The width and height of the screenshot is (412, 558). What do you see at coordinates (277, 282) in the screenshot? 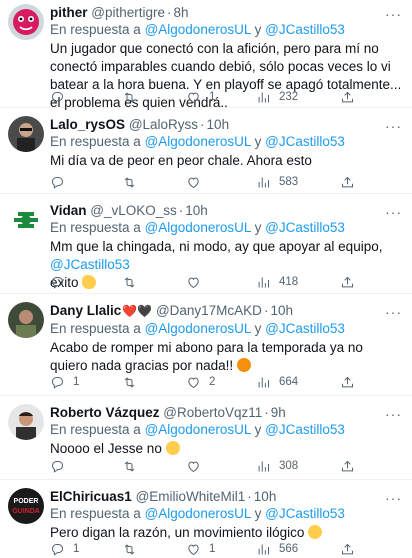
I see `views-button: 418` at bounding box center [277, 282].